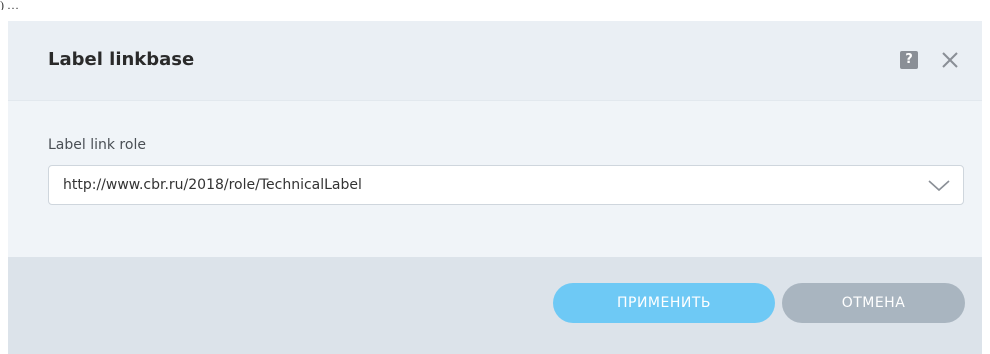 This screenshot has height=354, width=990. I want to click on chevron-down-icon, so click(939, 185).